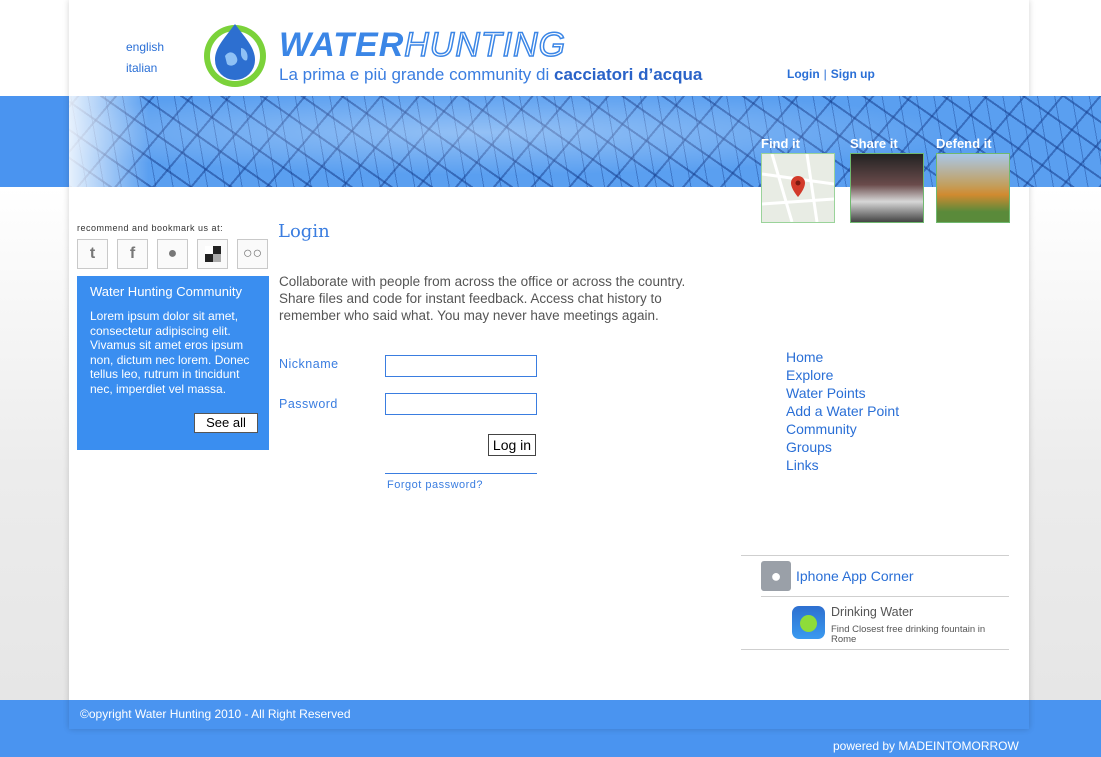 This screenshot has width=1101, height=757. Describe the element at coordinates (461, 473) in the screenshot. I see `forgot-divider` at that location.